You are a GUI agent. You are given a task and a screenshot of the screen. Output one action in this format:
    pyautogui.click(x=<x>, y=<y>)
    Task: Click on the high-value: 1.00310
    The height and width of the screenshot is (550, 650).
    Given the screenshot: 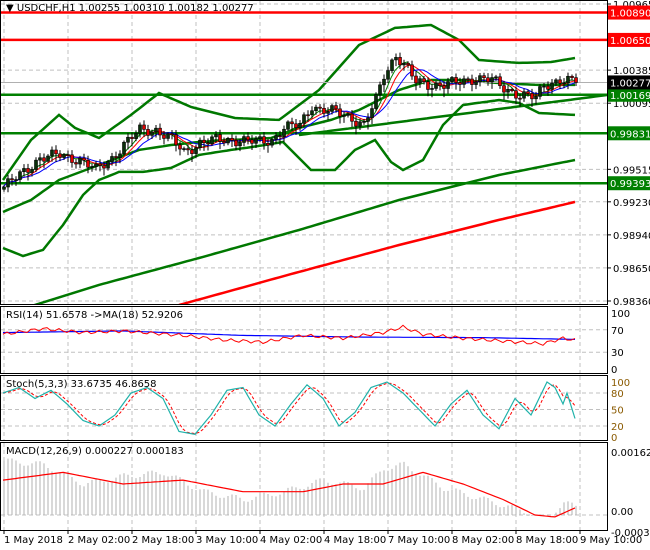 What is the action you would take?
    pyautogui.click(x=144, y=8)
    